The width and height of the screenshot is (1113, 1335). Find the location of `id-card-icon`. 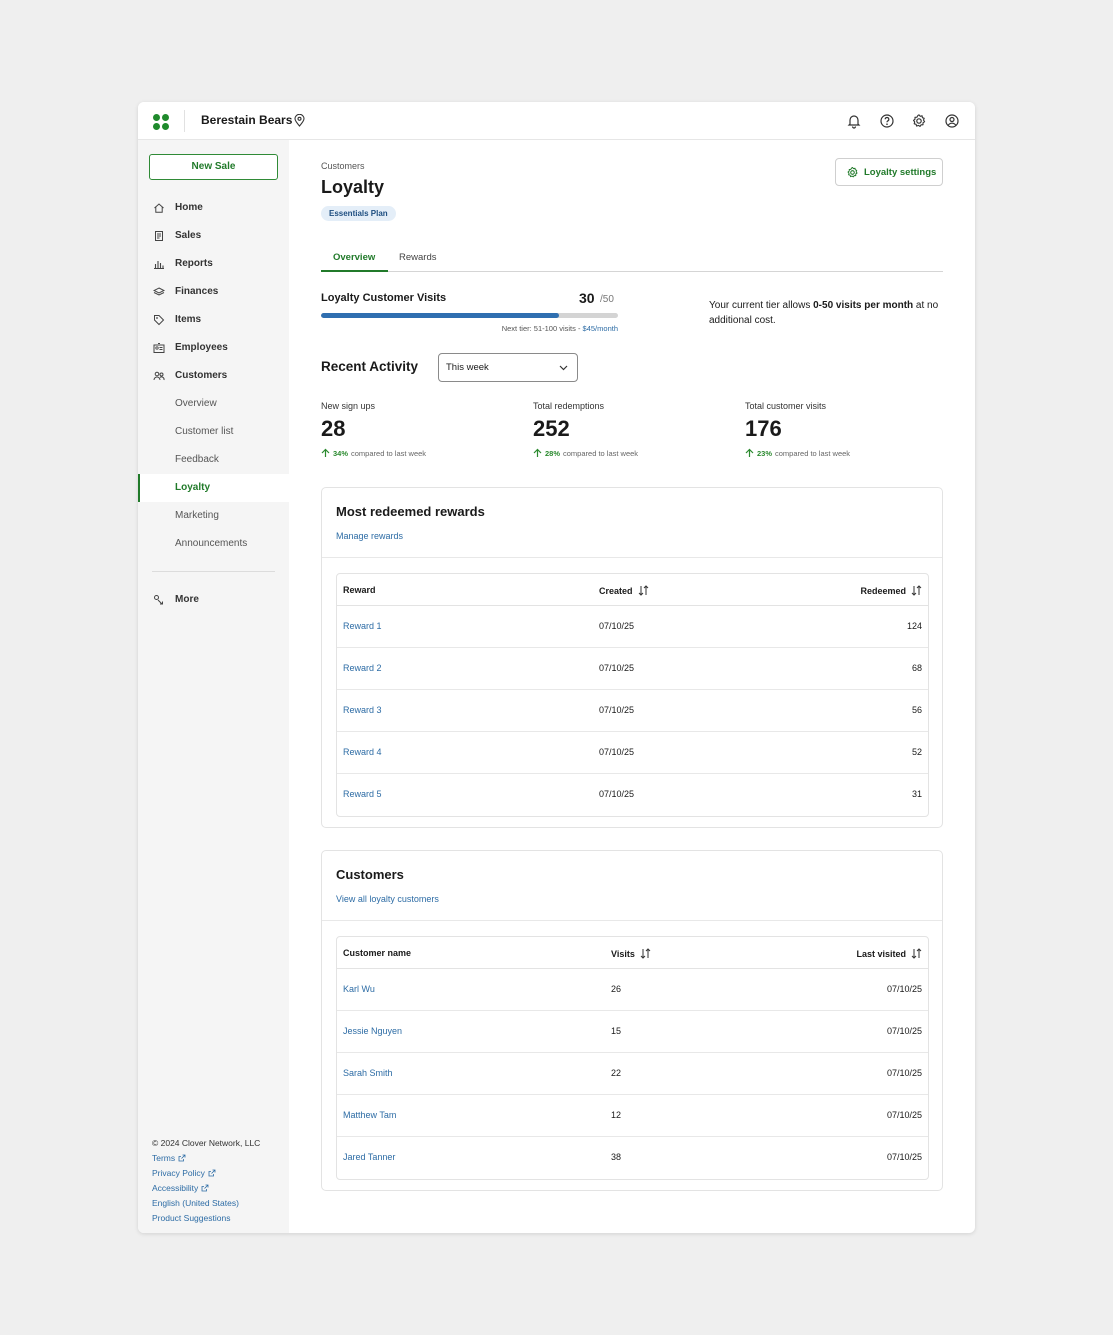

id-card-icon is located at coordinates (159, 348).